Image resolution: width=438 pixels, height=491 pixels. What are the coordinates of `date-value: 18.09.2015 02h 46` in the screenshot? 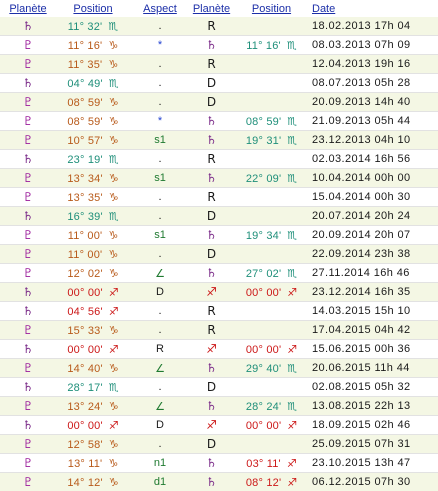 It's located at (361, 425).